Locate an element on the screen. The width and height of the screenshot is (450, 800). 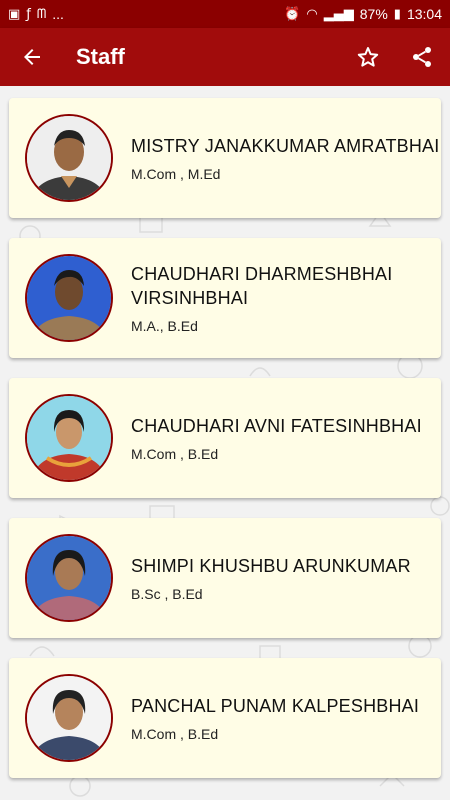
staff-name: CHAUDHARI AVNI FATESINHBHAI is located at coordinates (276, 426).